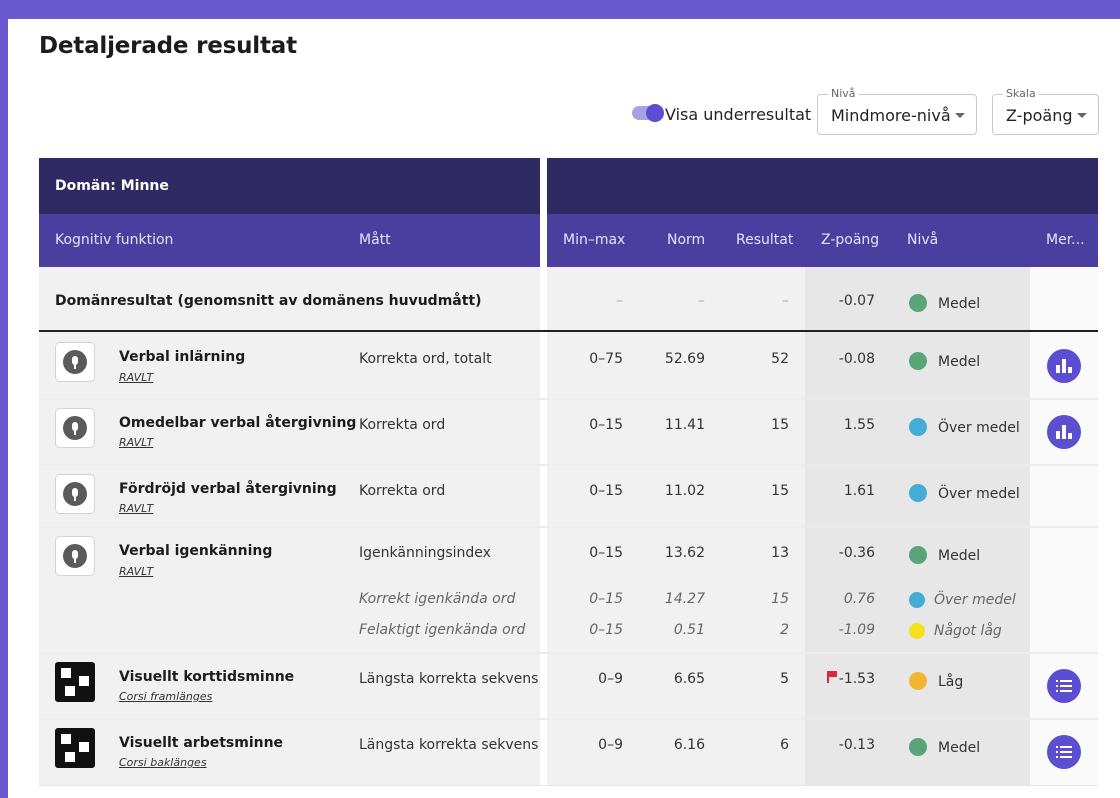  I want to click on show-subresults-toggle, so click(648, 113).